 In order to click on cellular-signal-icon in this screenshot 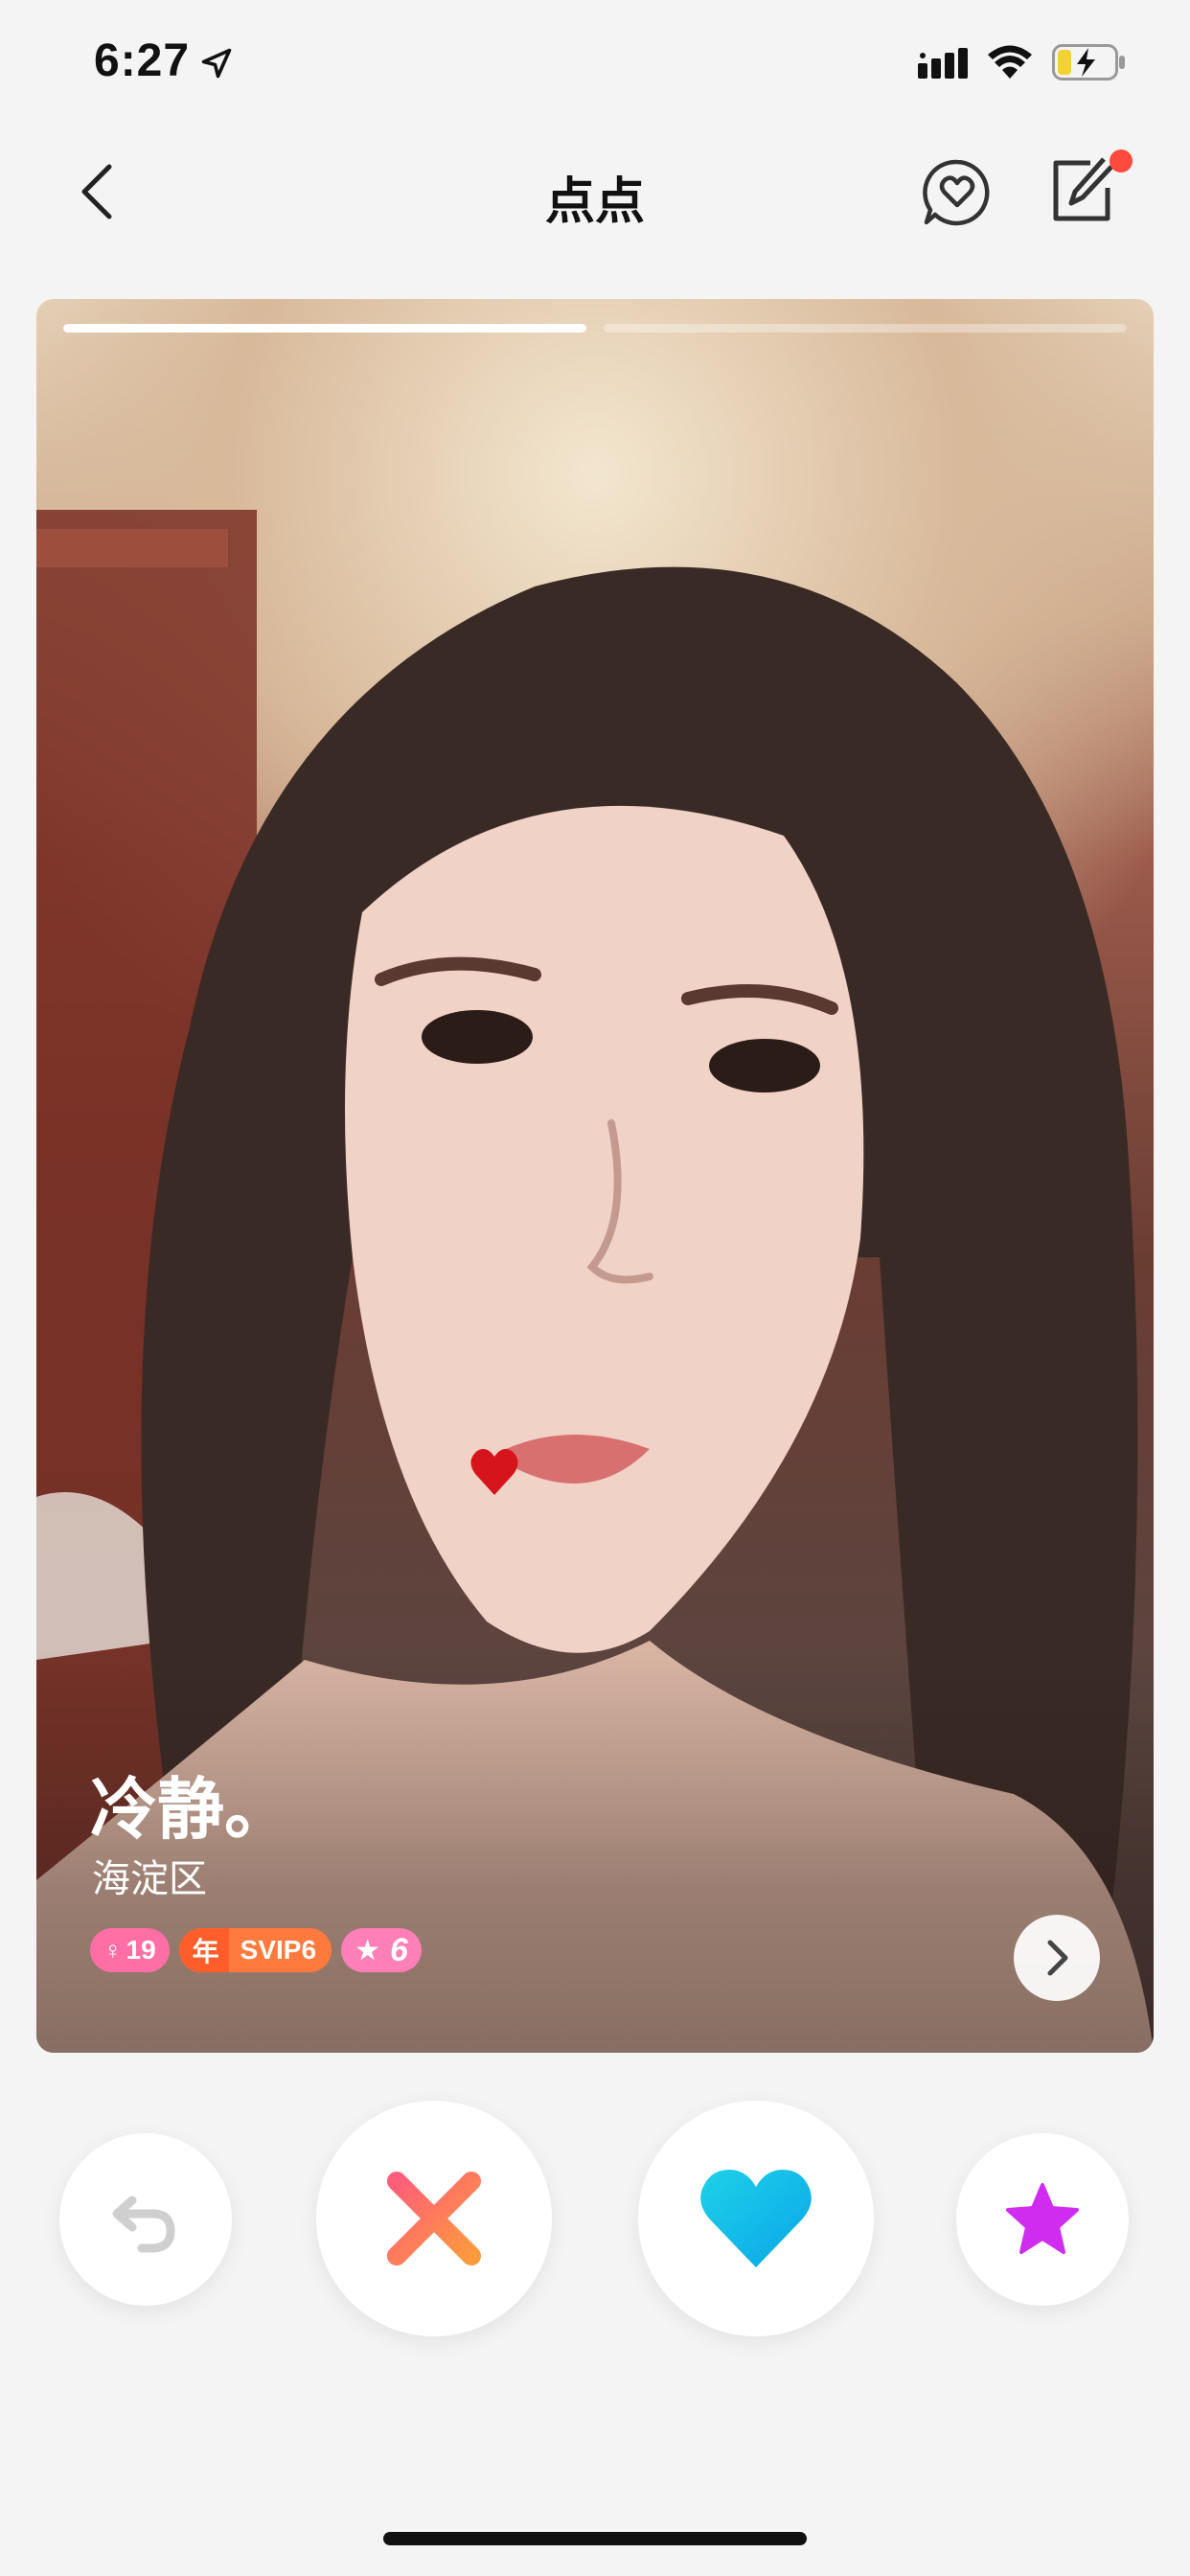, I will do `click(943, 63)`.